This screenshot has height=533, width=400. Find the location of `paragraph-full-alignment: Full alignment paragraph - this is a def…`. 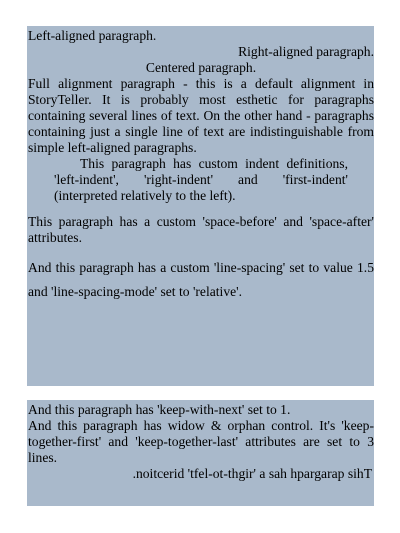

paragraph-full-alignment: Full alignment paragraph - this is a def… is located at coordinates (201, 115).